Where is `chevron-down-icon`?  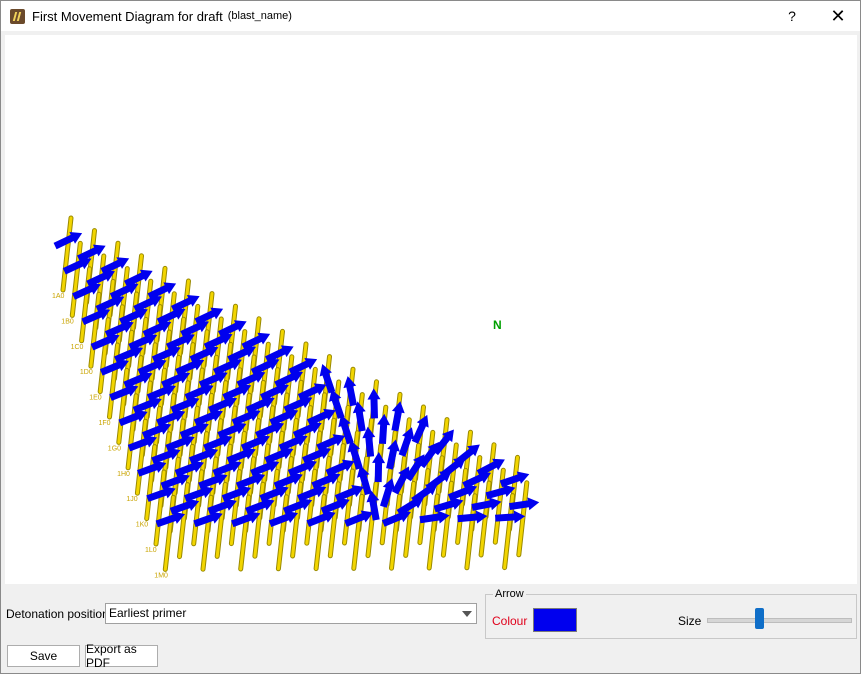 chevron-down-icon is located at coordinates (467, 614).